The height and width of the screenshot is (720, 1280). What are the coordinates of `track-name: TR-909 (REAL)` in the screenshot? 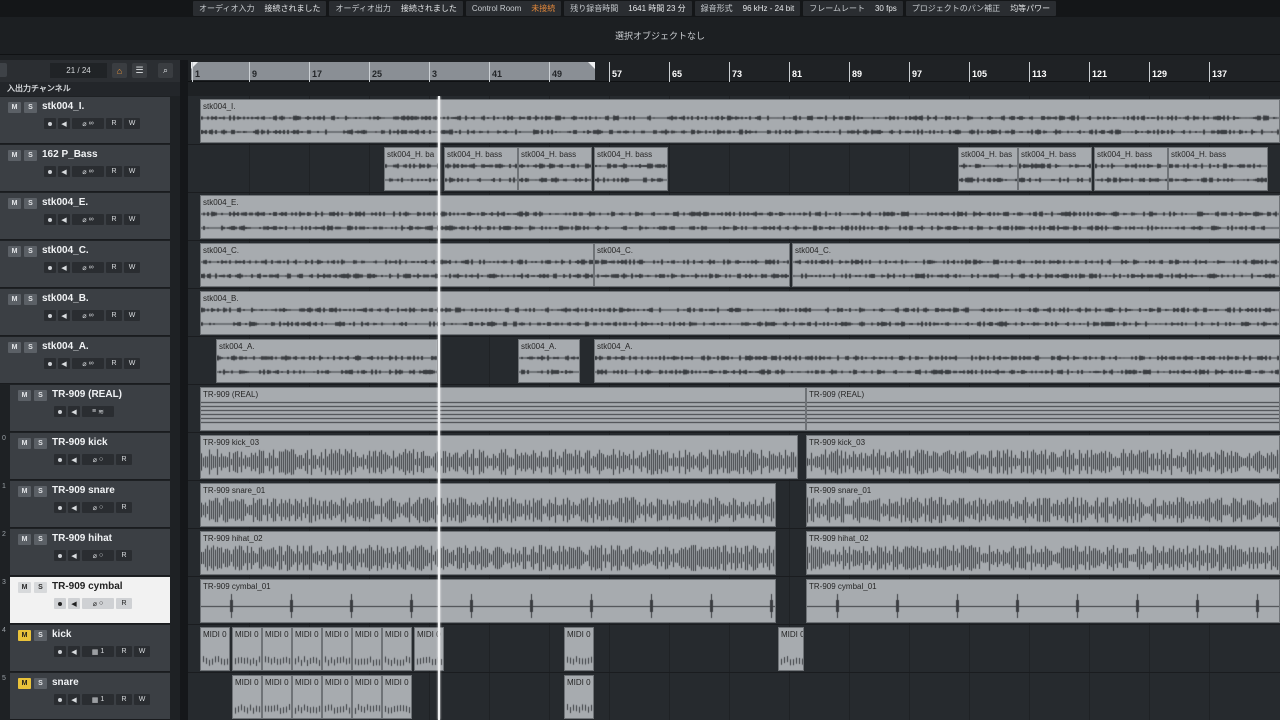 It's located at (87, 394).